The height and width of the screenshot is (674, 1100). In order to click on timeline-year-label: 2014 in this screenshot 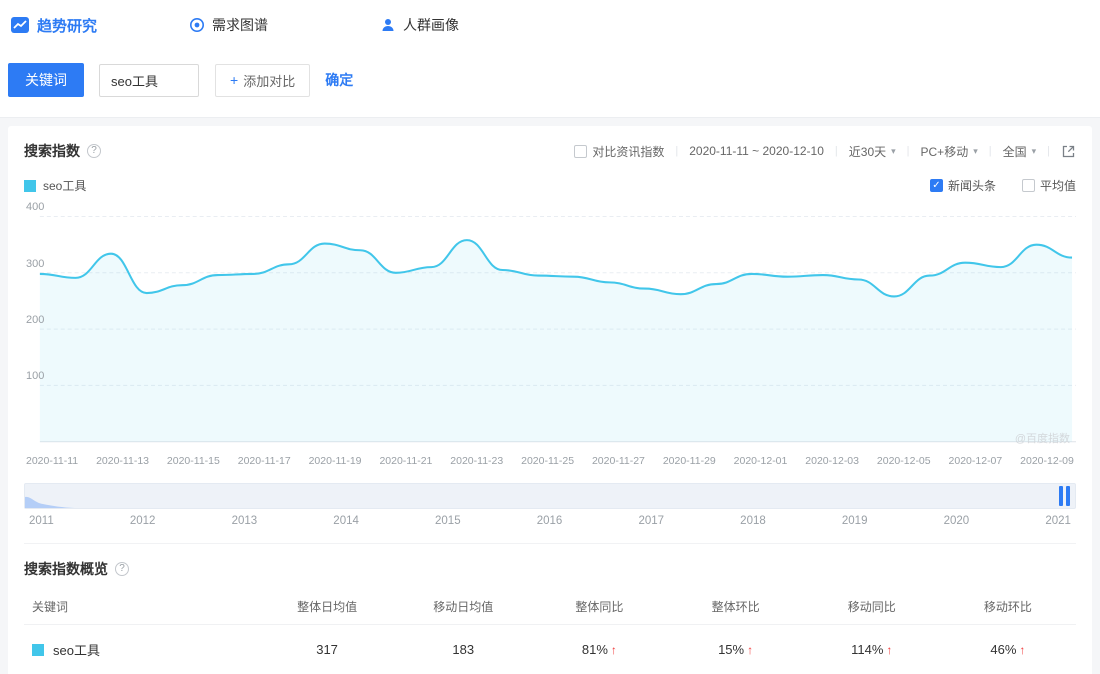, I will do `click(346, 521)`.